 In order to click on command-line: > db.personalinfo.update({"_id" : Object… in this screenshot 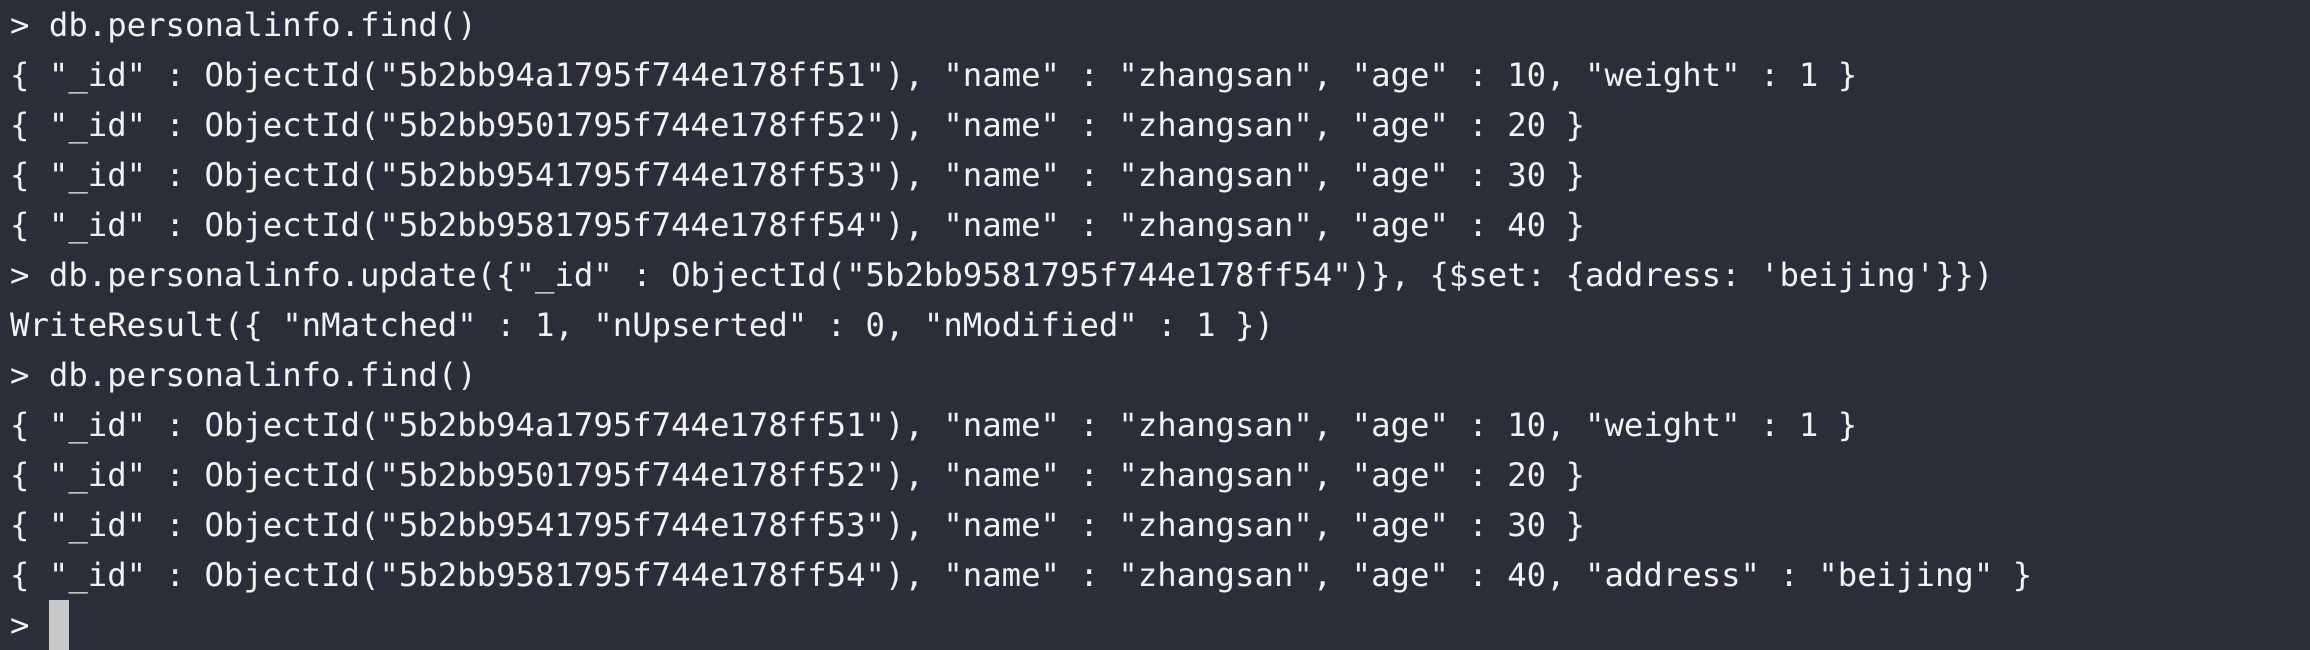, I will do `click(1160, 275)`.